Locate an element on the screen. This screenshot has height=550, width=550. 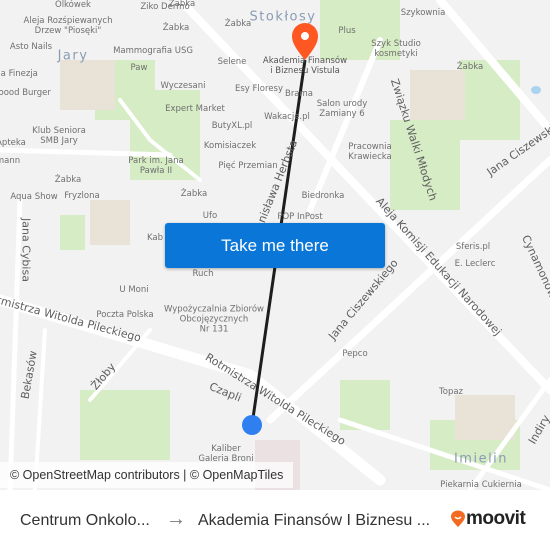
poi-label: Salon urody Zamiany 6 is located at coordinates (342, 109).